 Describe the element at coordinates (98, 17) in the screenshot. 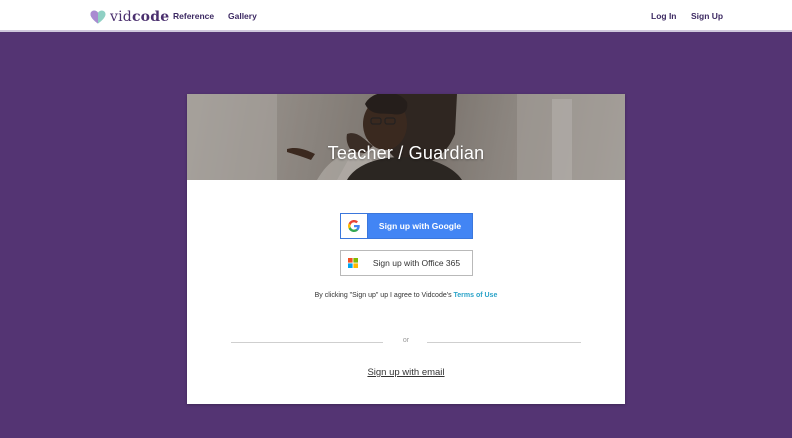

I see `heart-logo-icon` at that location.